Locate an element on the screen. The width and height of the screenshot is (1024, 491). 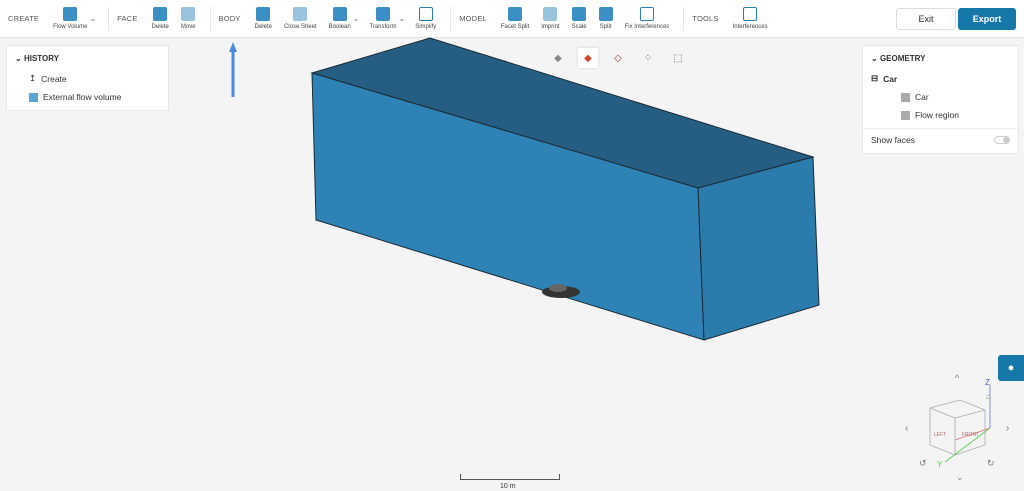
axis-y-label: Y is located at coordinates (940, 464).